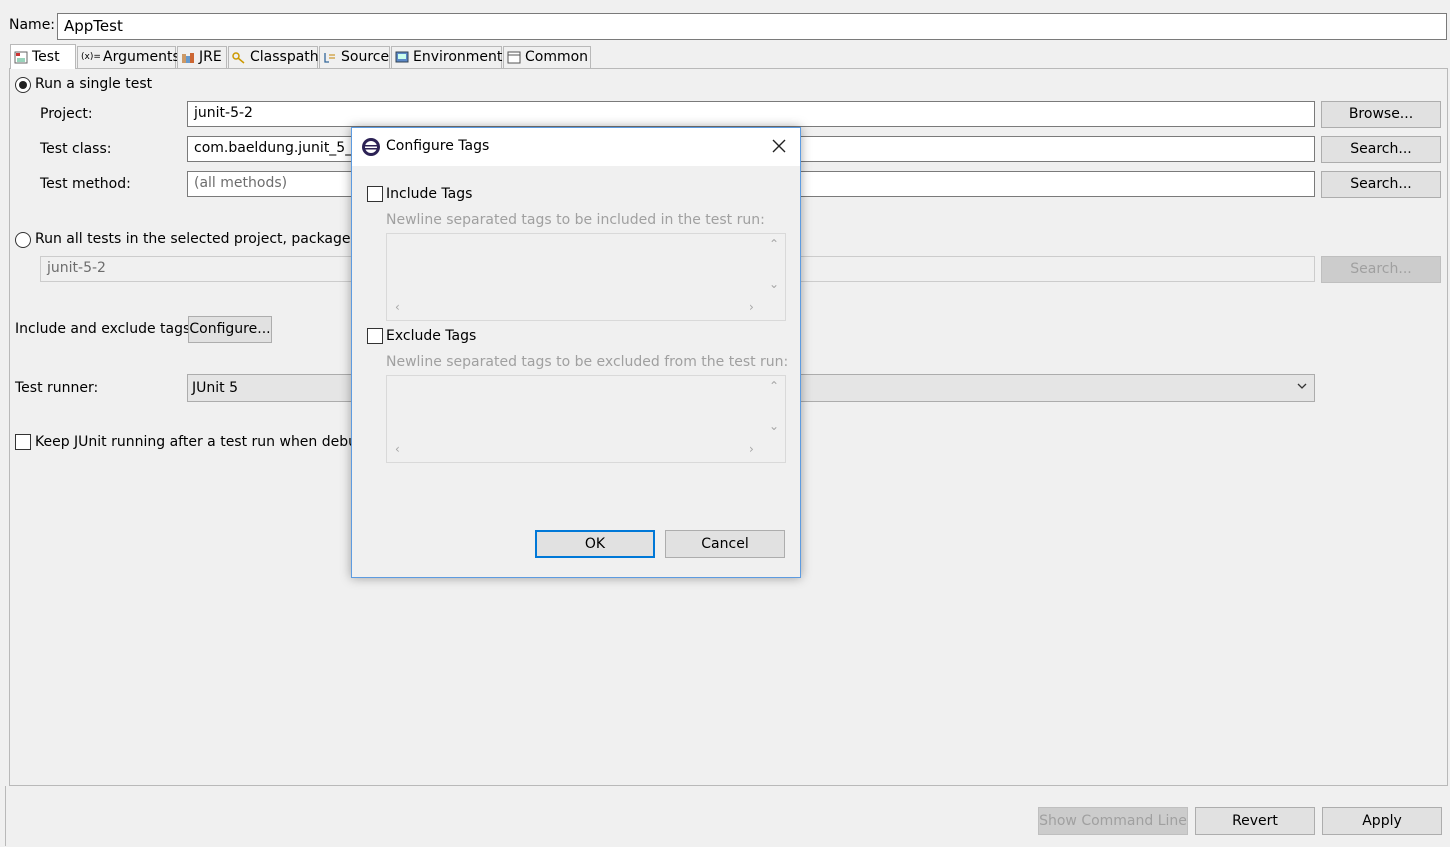 The height and width of the screenshot is (847, 1450). I want to click on tab-test: Test, so click(43, 56).